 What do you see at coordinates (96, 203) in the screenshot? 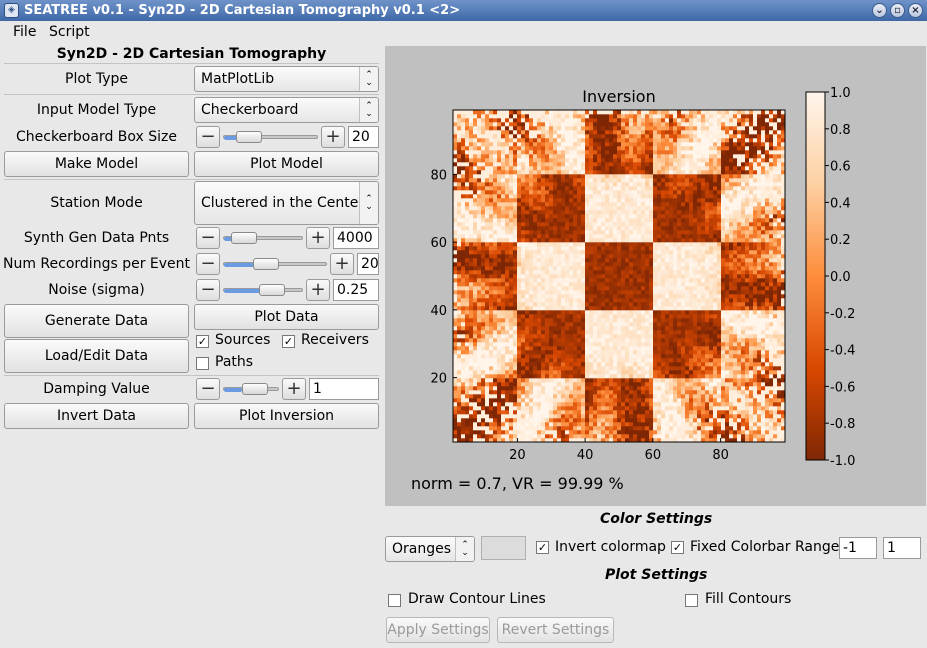
I see `station-mode-label: Station Mode` at bounding box center [96, 203].